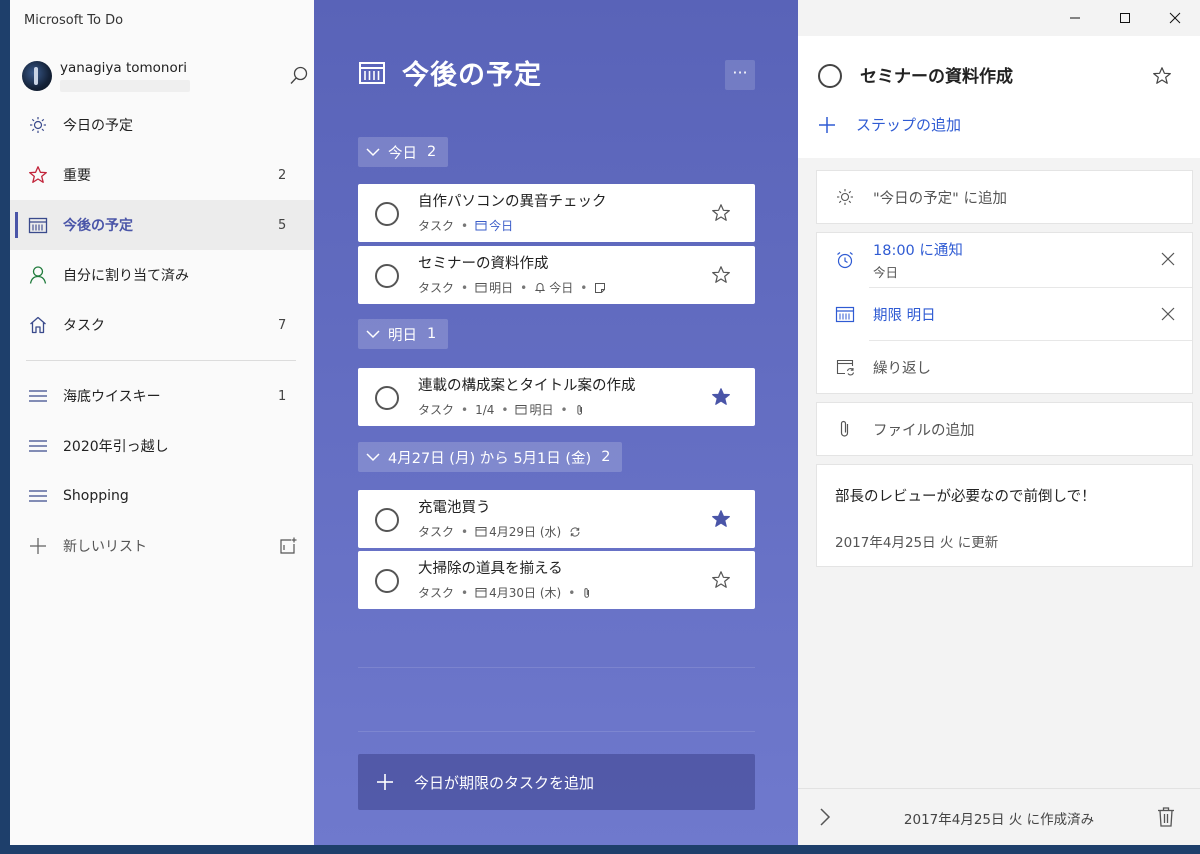 The image size is (1200, 854). What do you see at coordinates (299, 76) in the screenshot?
I see `search-icon` at bounding box center [299, 76].